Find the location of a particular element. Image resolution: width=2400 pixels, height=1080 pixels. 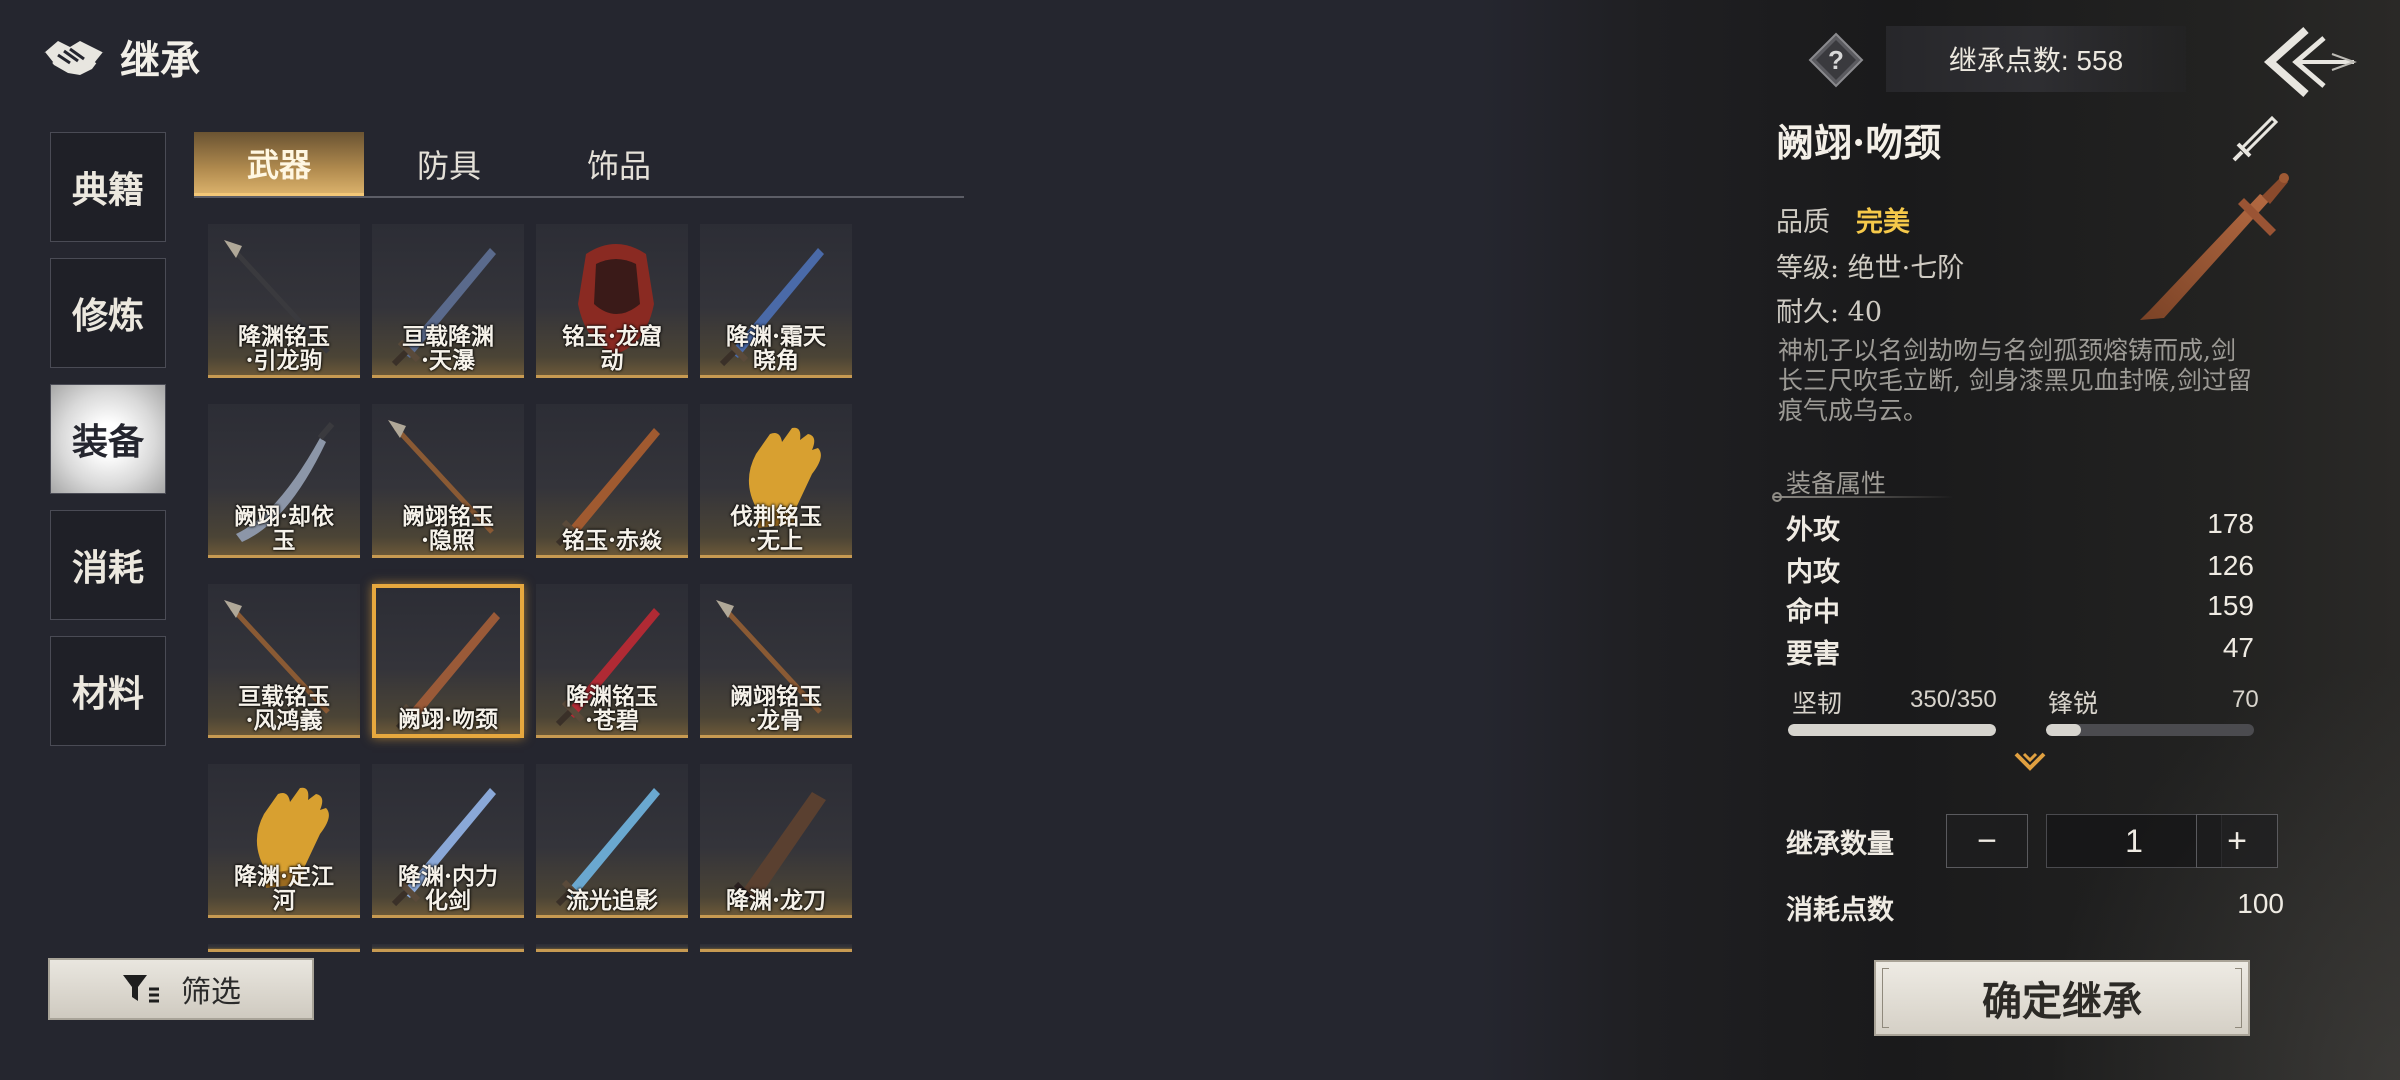

item-cell: 降渊铭玉 ·苍碧 is located at coordinates (612, 661).